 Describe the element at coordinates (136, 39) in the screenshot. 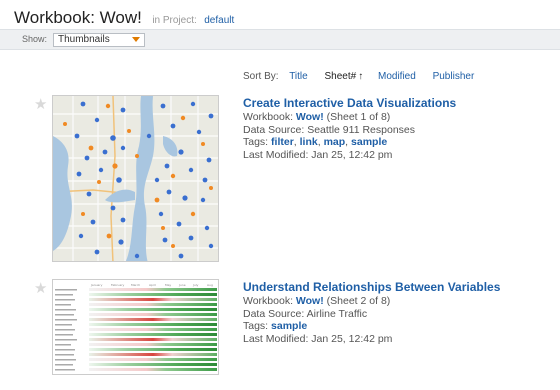

I see `chevron-down-icon` at that location.